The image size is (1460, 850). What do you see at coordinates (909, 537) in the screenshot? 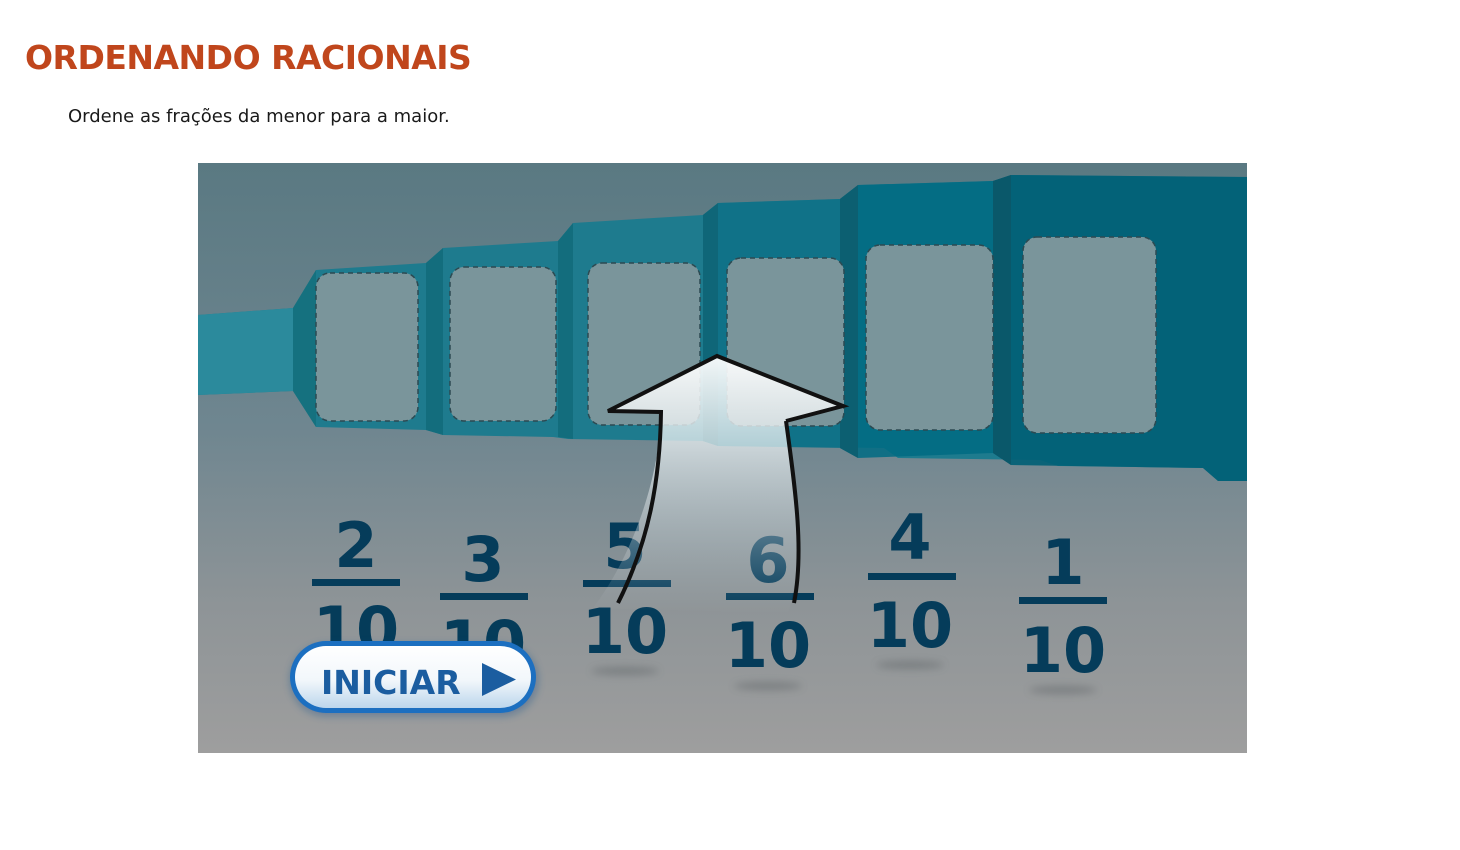
I see `fraction-numerator: 4` at bounding box center [909, 537].